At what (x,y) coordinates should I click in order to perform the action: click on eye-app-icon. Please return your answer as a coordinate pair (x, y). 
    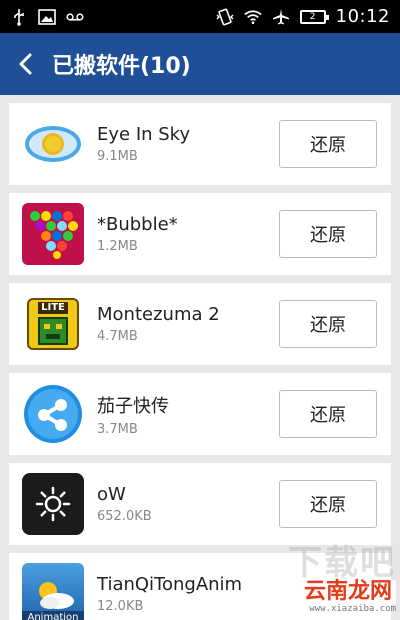
    Looking at the image, I should click on (53, 144).